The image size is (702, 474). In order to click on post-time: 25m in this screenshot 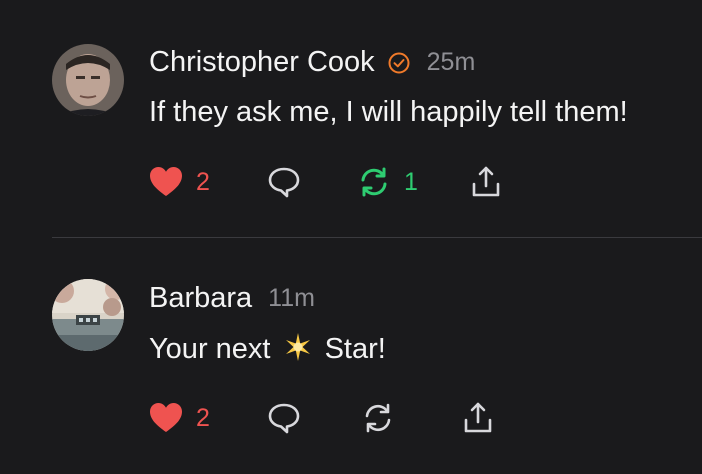, I will do `click(451, 62)`.